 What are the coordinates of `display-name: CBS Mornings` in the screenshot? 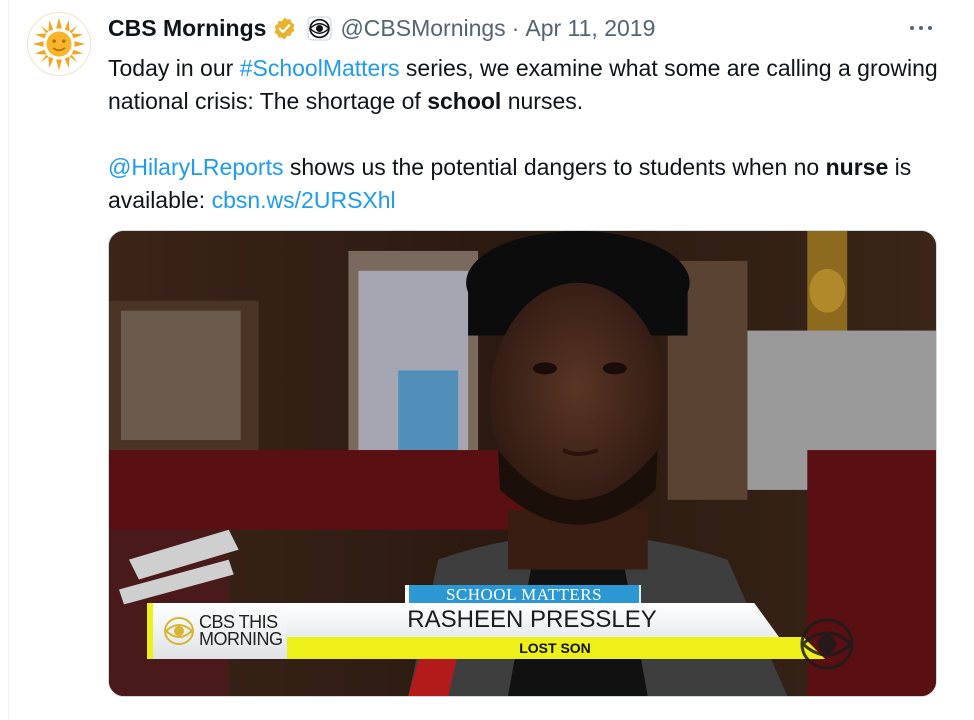 It's located at (187, 28).